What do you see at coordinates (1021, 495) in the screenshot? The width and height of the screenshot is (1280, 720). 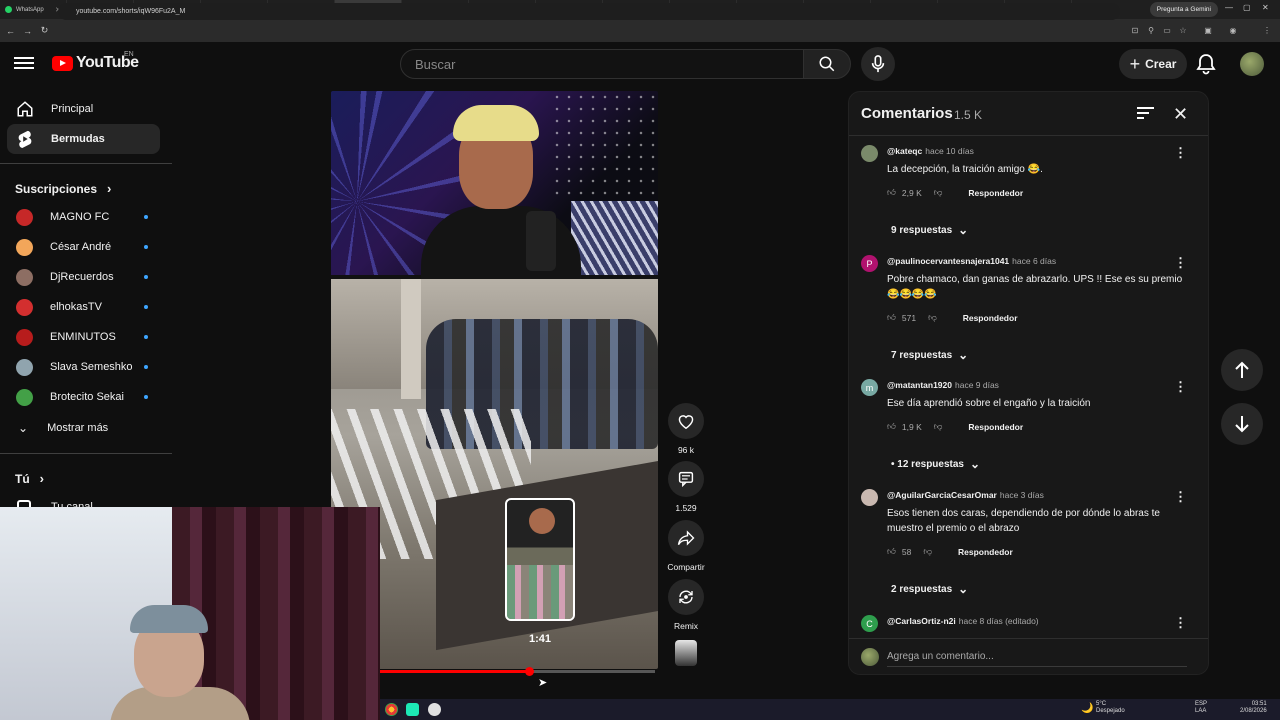 I see `comment-time: hace 3 días` at bounding box center [1021, 495].